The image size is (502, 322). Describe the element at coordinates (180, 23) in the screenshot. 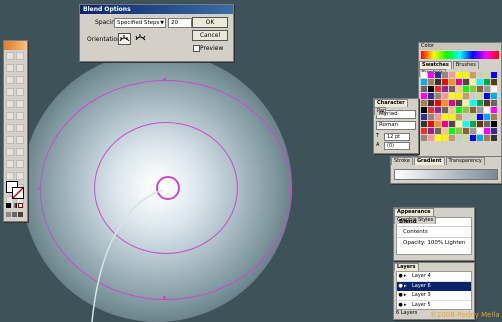

I see `steps-input: 20` at that location.